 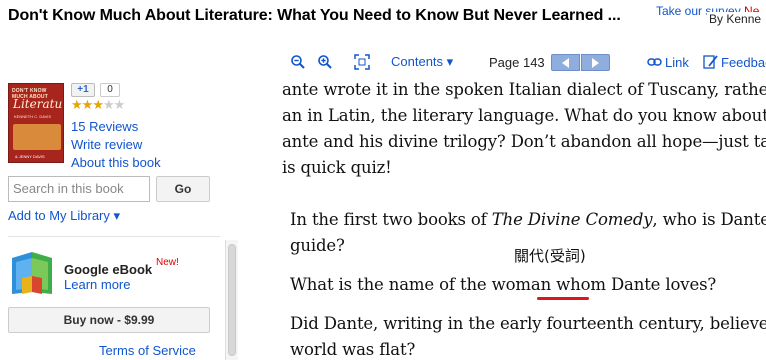 I want to click on cover-author: KENNETH C. DAVIS, so click(x=33, y=116).